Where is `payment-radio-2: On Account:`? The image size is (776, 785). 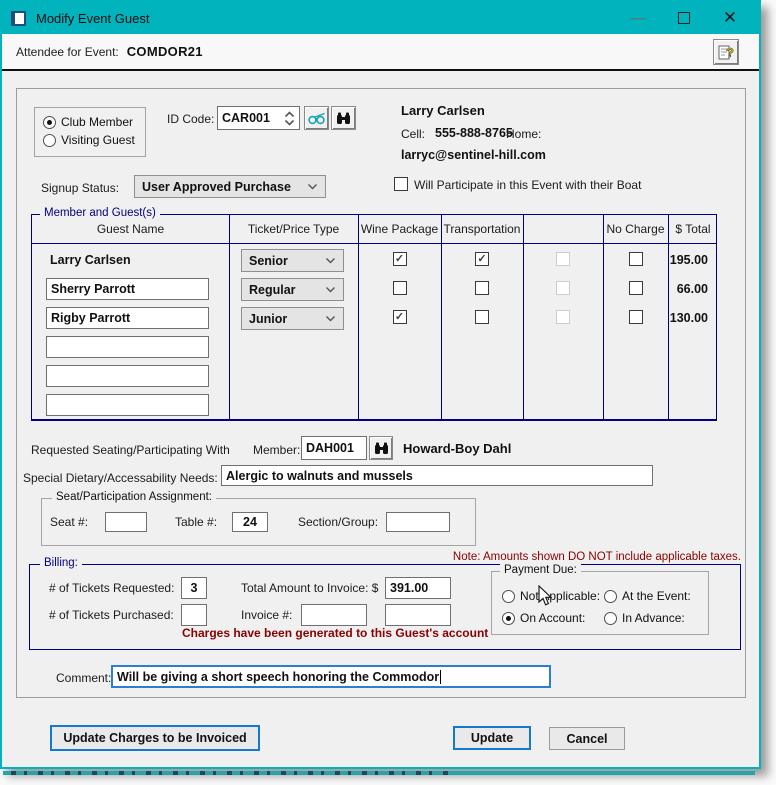 payment-radio-2: On Account: is located at coordinates (543, 618).